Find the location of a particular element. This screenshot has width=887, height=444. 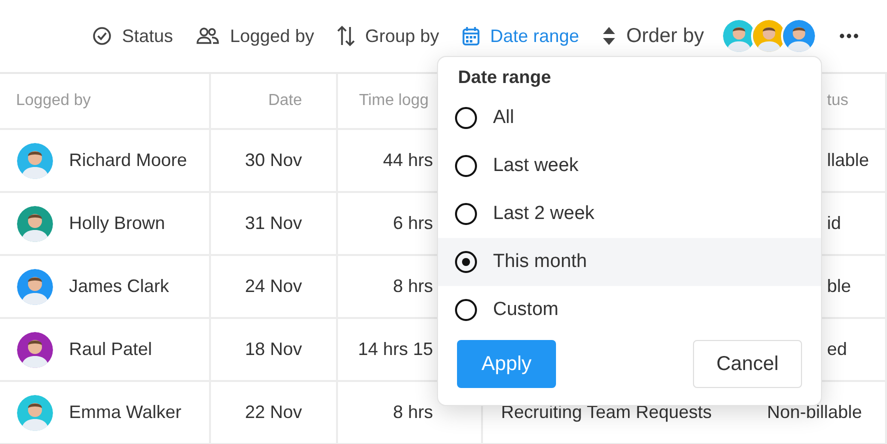

table-cell: id is located at coordinates (834, 223).